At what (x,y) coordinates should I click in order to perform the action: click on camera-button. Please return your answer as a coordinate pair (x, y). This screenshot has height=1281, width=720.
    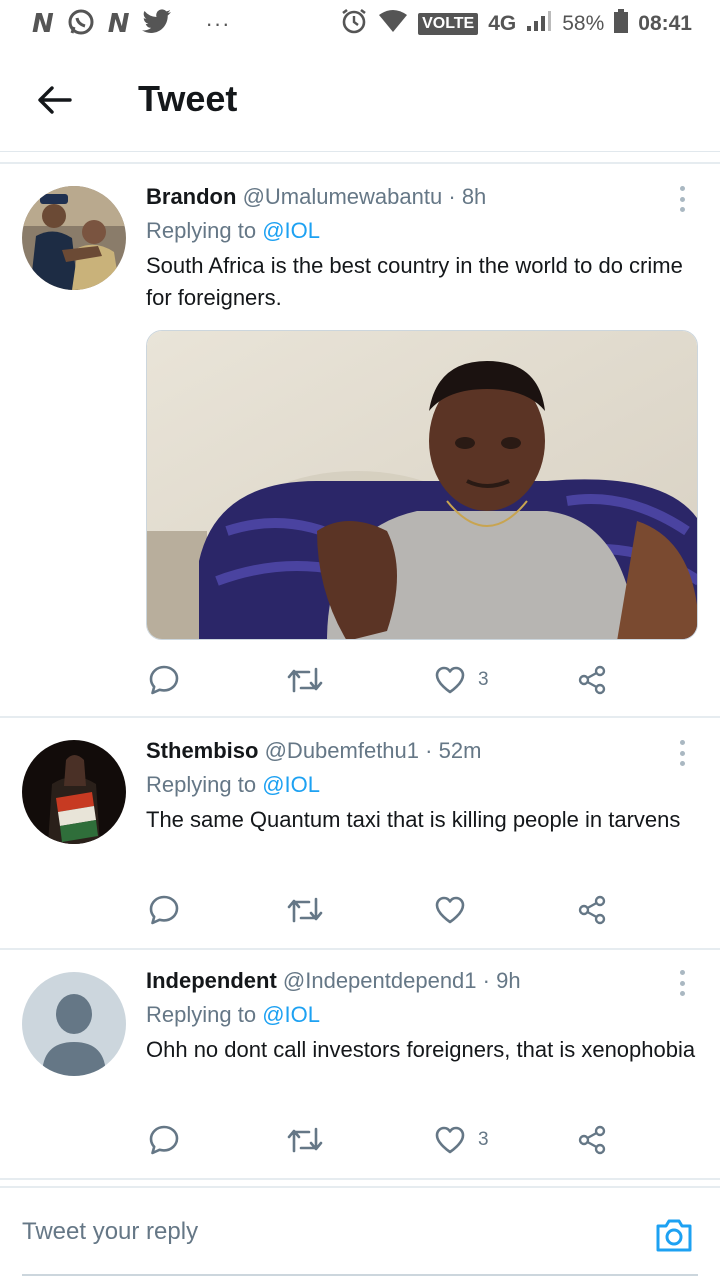
    Looking at the image, I should click on (674, 1235).